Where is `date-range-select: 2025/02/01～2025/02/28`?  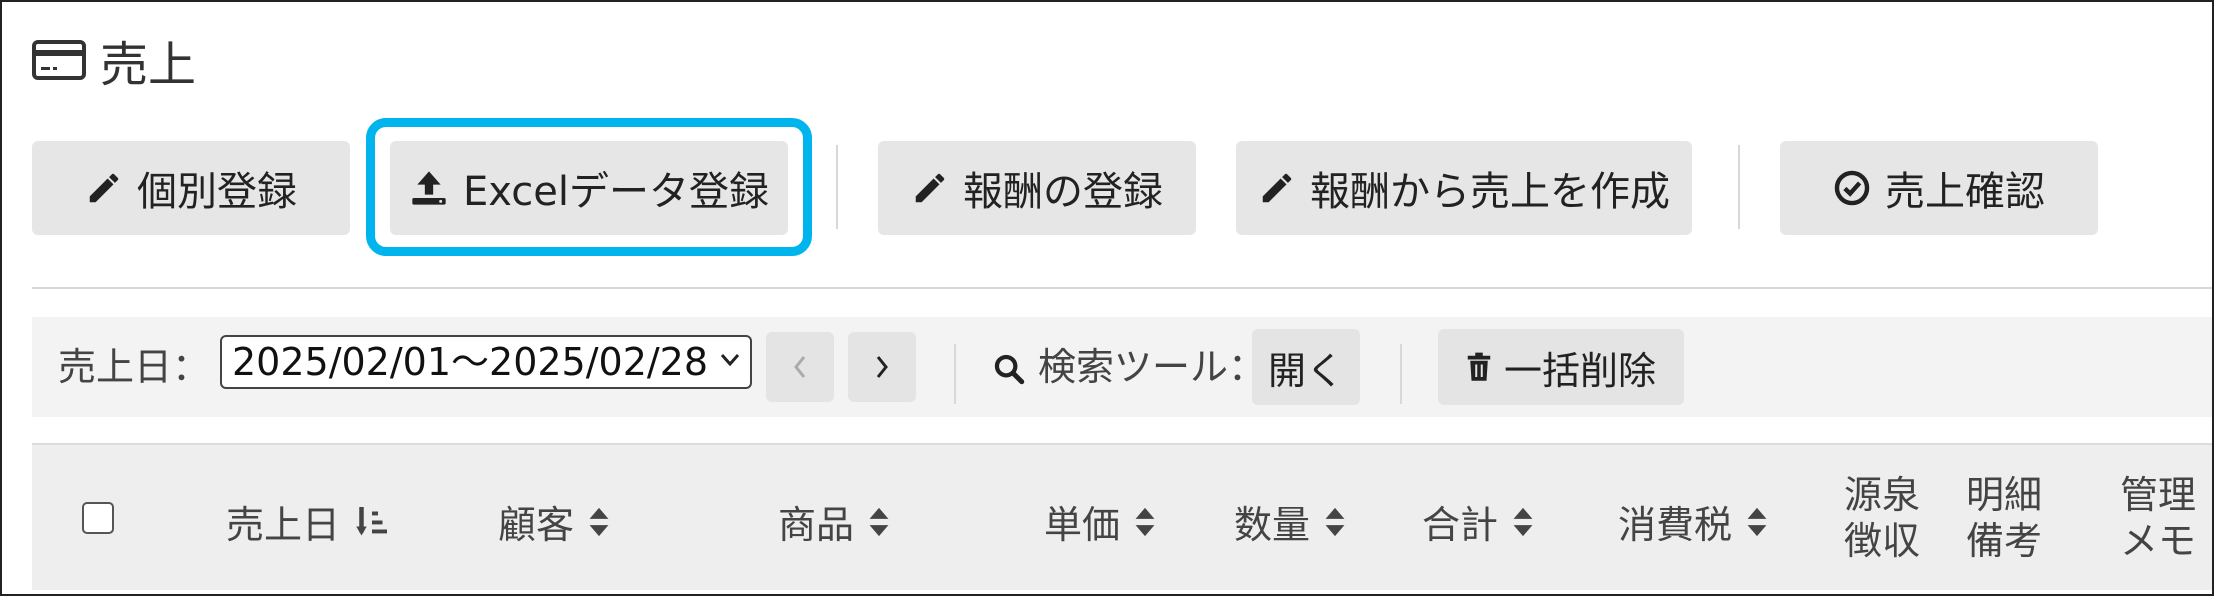
date-range-select: 2025/02/01～2025/02/28 is located at coordinates (486, 362).